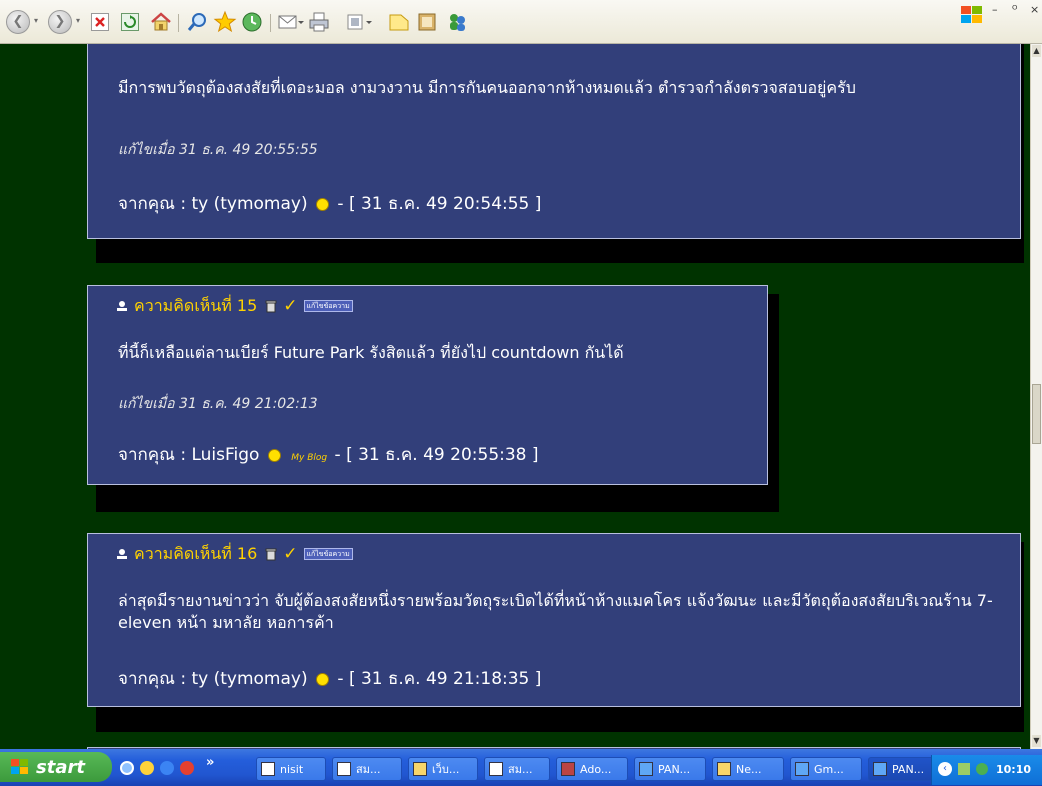 The width and height of the screenshot is (1042, 786). What do you see at coordinates (188, 455) in the screenshot?
I see `author-name: จากคุณ : LuisFigo` at bounding box center [188, 455].